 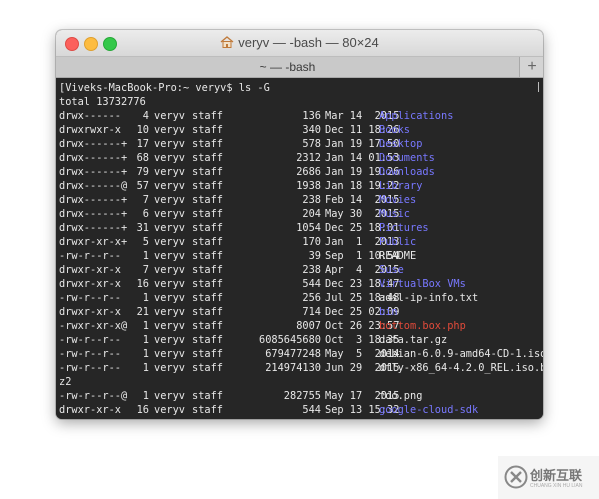 I want to click on tab-label: ~ — -bash, so click(x=287, y=67).